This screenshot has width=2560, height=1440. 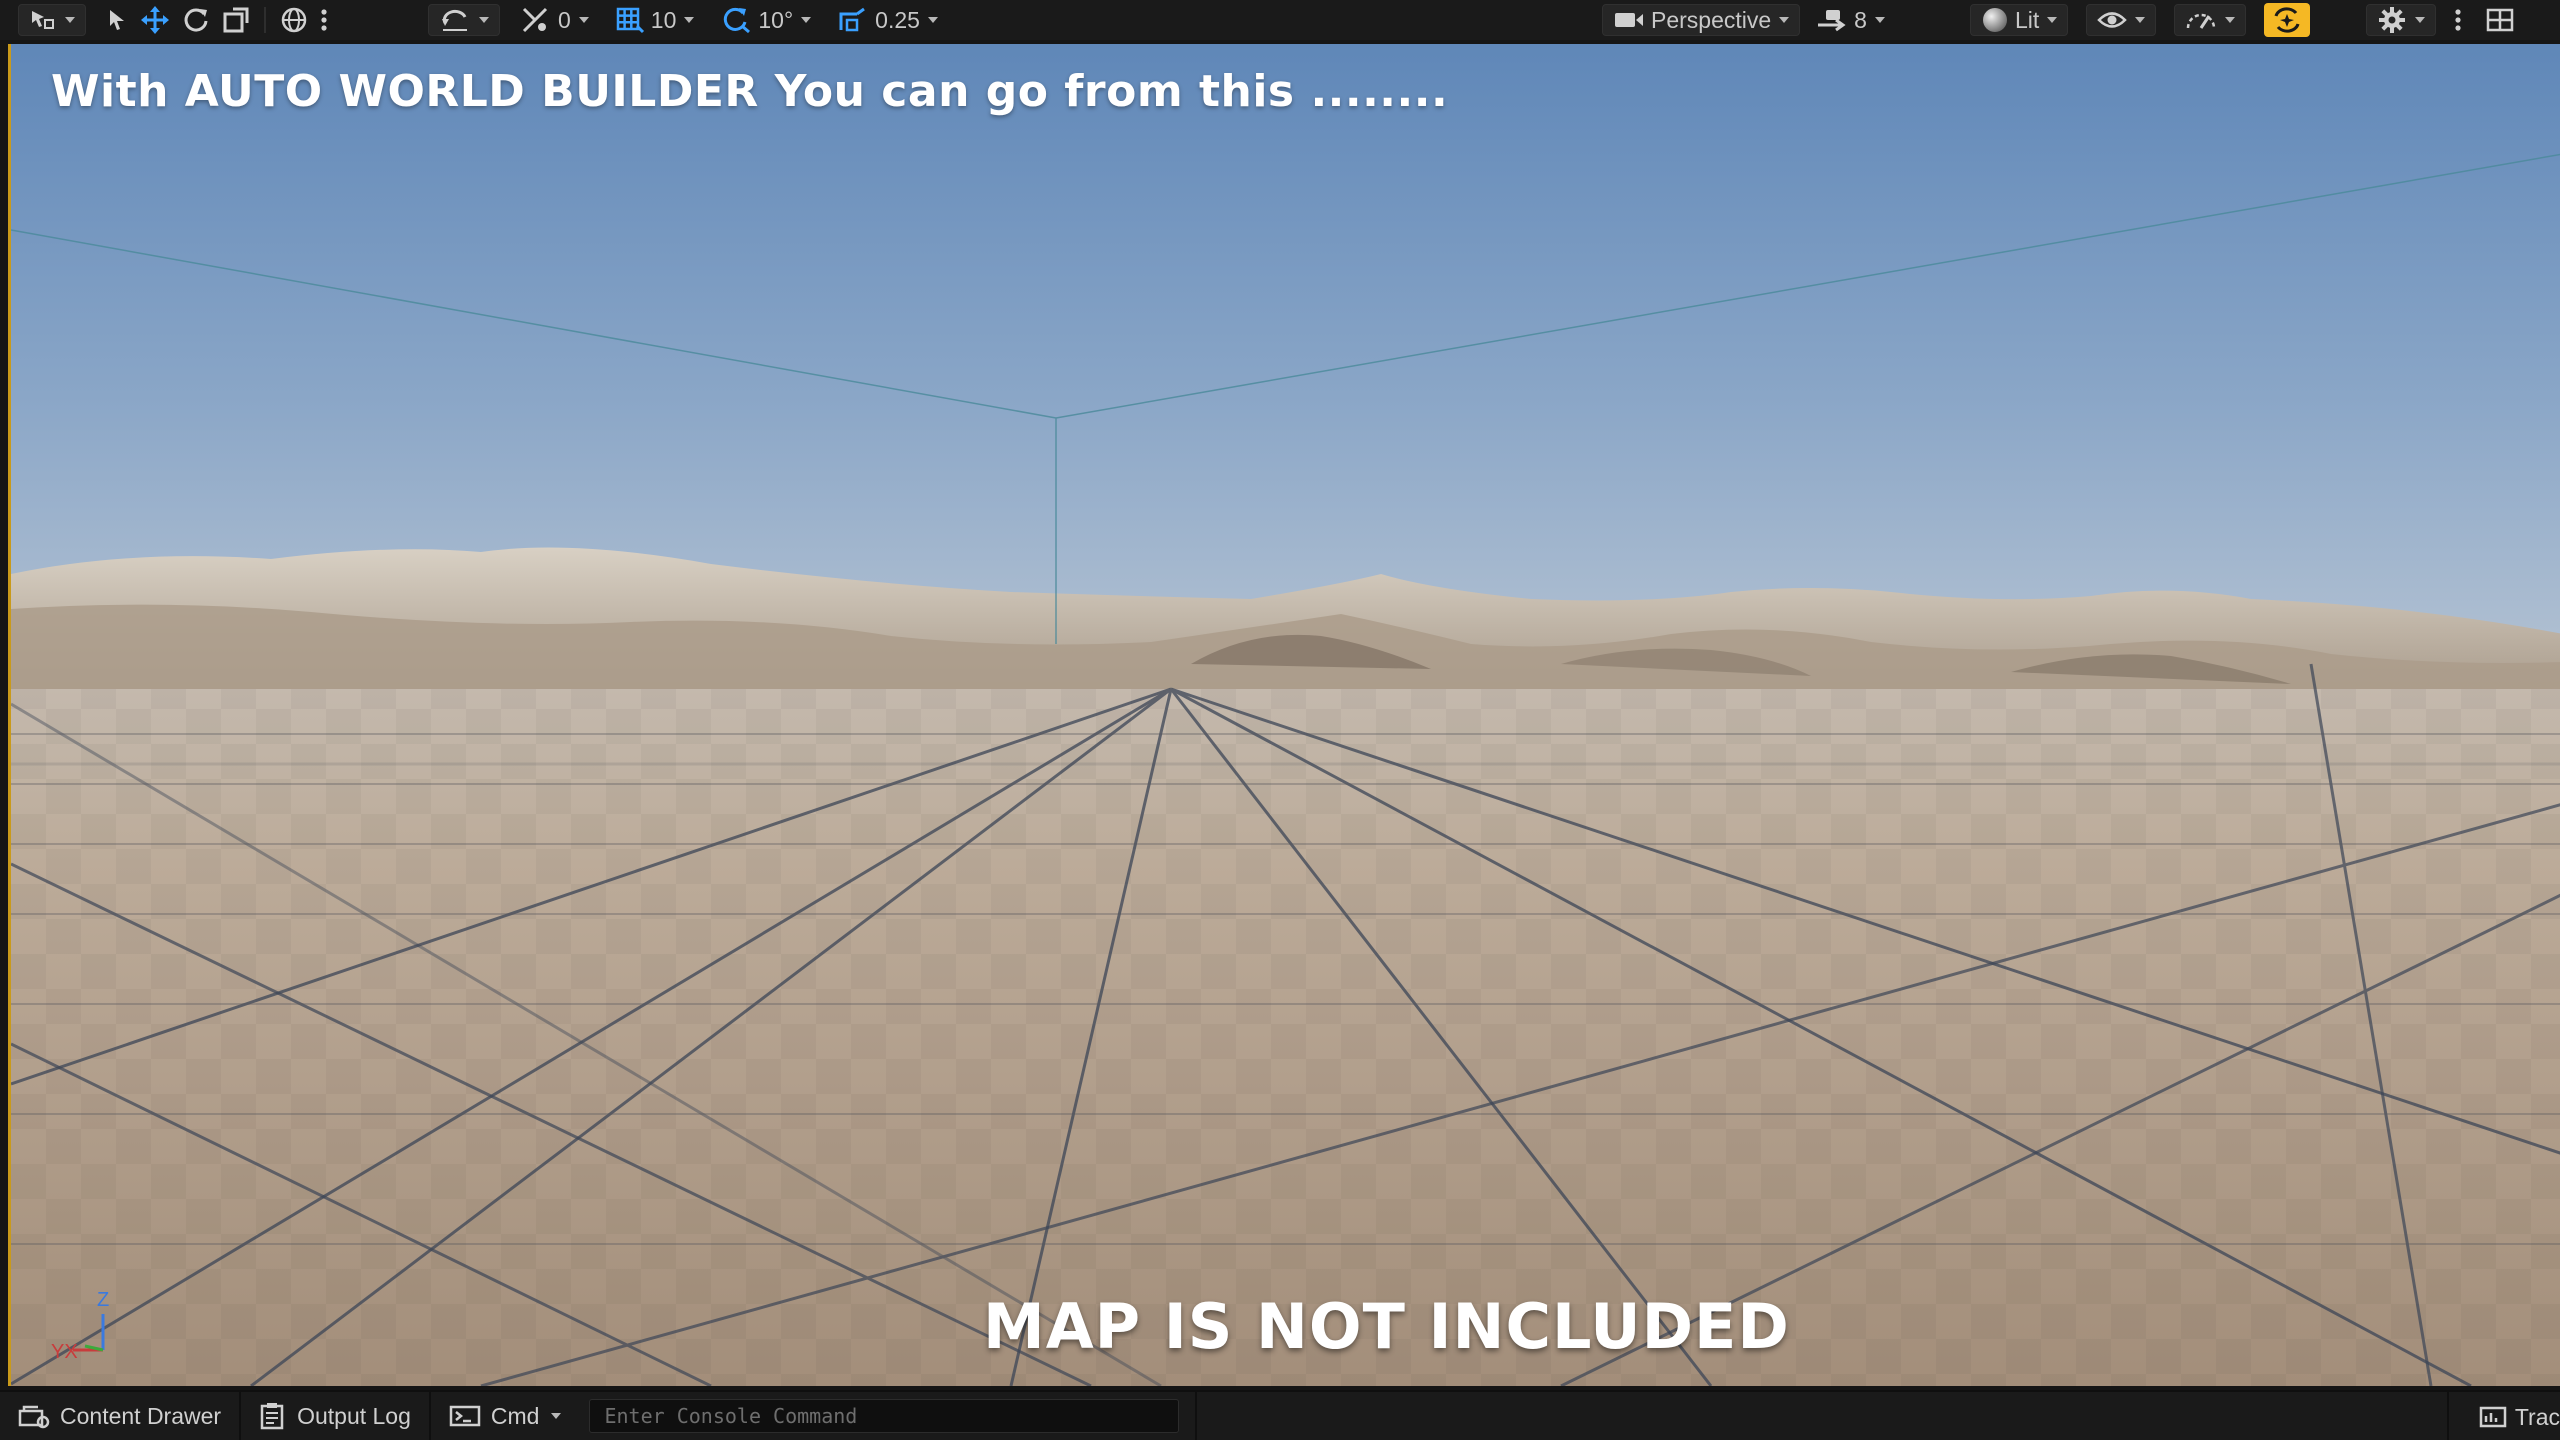 I want to click on gizmo-z-label: Z, so click(x=103, y=1300).